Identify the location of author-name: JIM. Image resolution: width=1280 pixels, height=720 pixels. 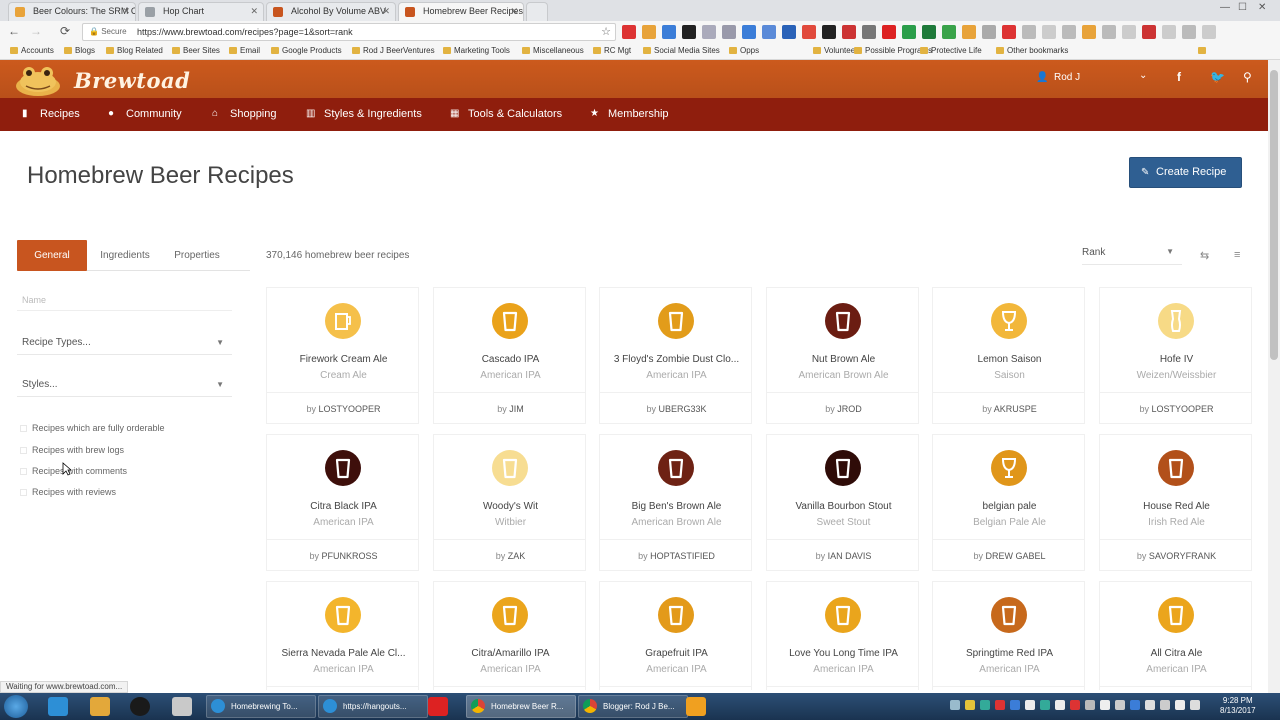
(516, 409).